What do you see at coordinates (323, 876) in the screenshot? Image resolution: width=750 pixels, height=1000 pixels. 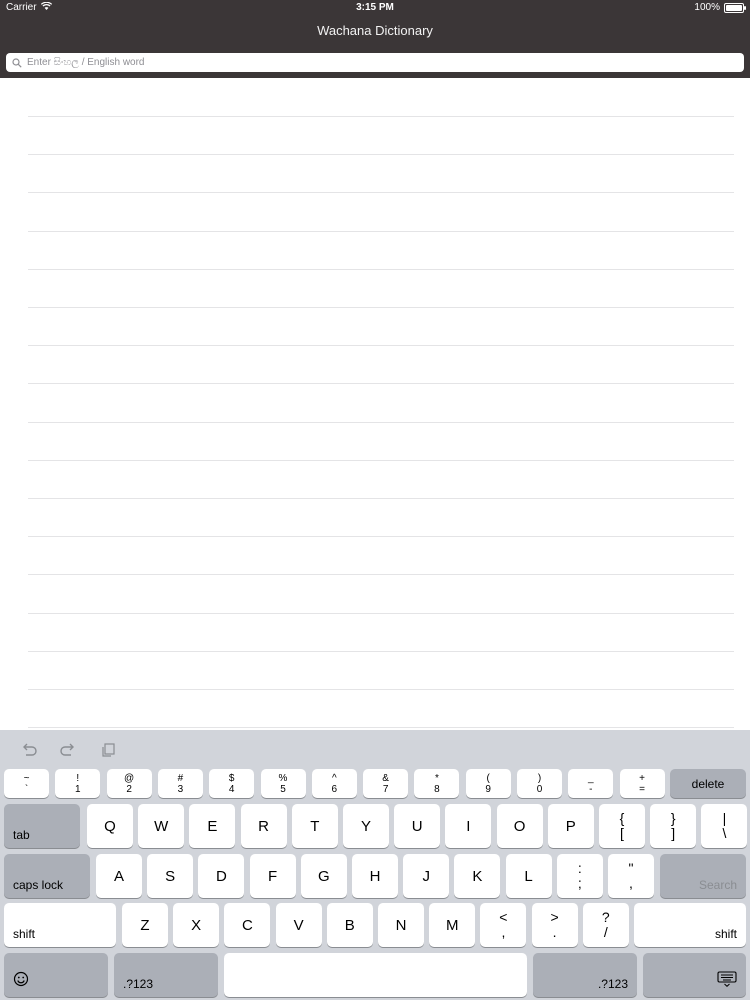 I see `key-g: G` at bounding box center [323, 876].